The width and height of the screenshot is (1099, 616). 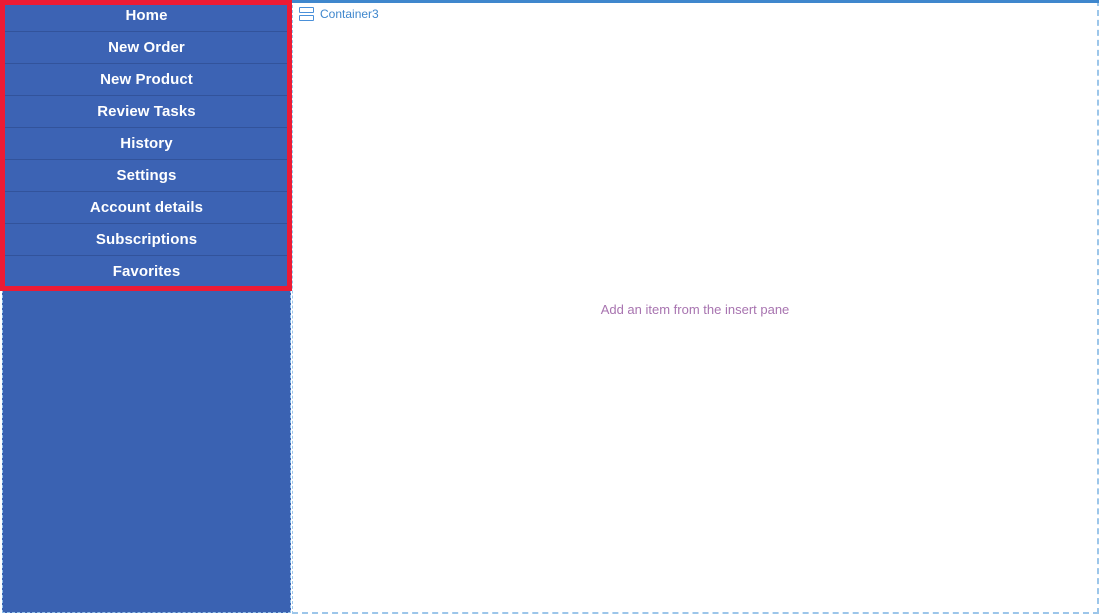 I want to click on stacked-container-icon, so click(x=306, y=14).